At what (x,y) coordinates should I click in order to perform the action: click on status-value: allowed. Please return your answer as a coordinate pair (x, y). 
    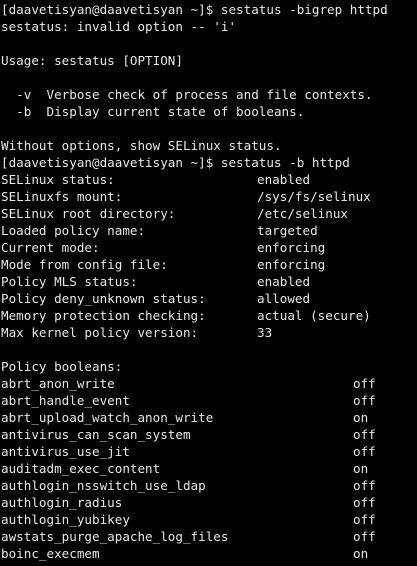
    Looking at the image, I should click on (284, 298).